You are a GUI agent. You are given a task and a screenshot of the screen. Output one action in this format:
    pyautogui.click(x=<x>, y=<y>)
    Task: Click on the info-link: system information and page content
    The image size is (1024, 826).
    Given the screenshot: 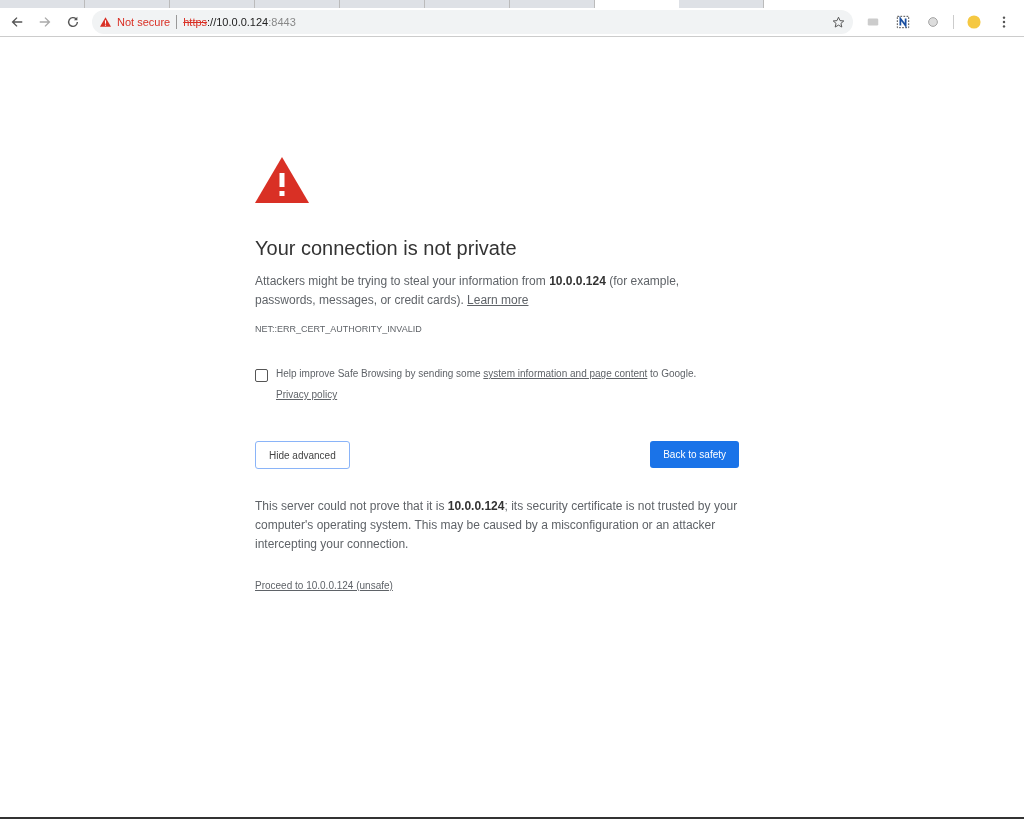 What is the action you would take?
    pyautogui.click(x=565, y=373)
    